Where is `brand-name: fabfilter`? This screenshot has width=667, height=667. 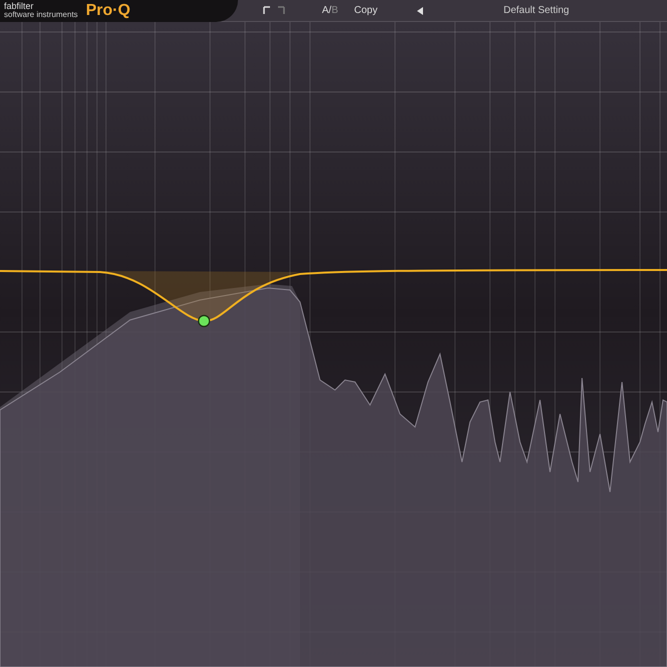 brand-name: fabfilter is located at coordinates (19, 6).